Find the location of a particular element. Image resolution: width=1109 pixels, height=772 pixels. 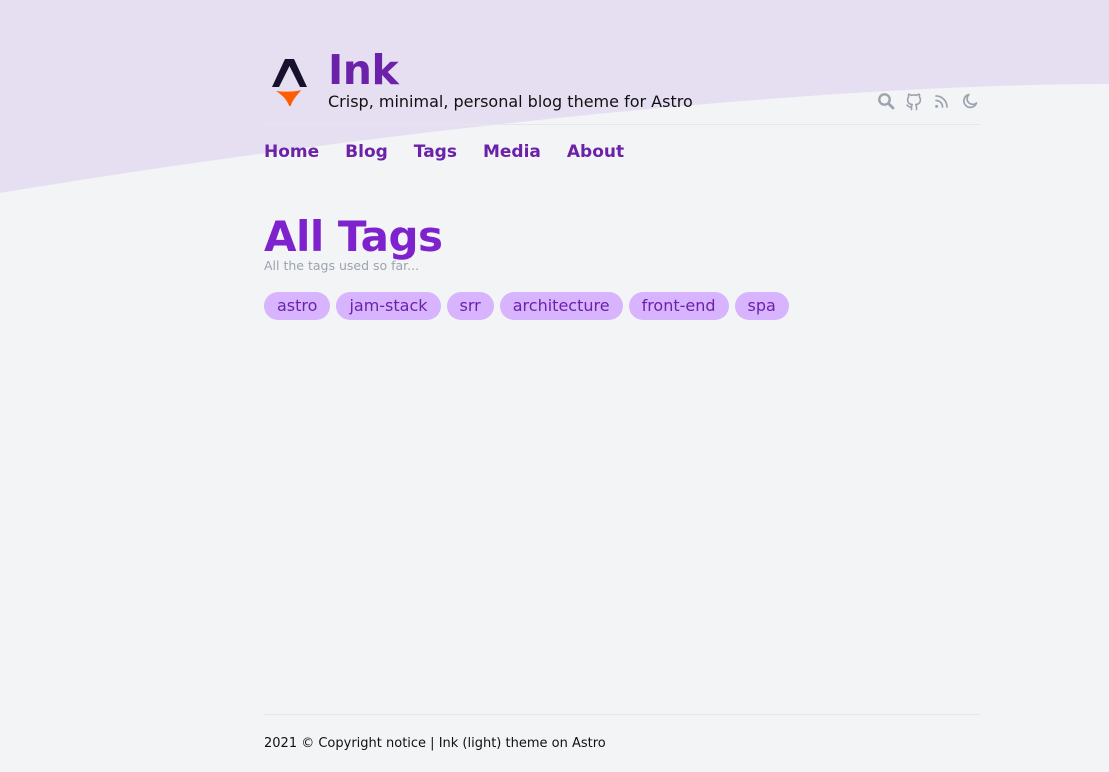

tag-front-end: front-end is located at coordinates (678, 306).